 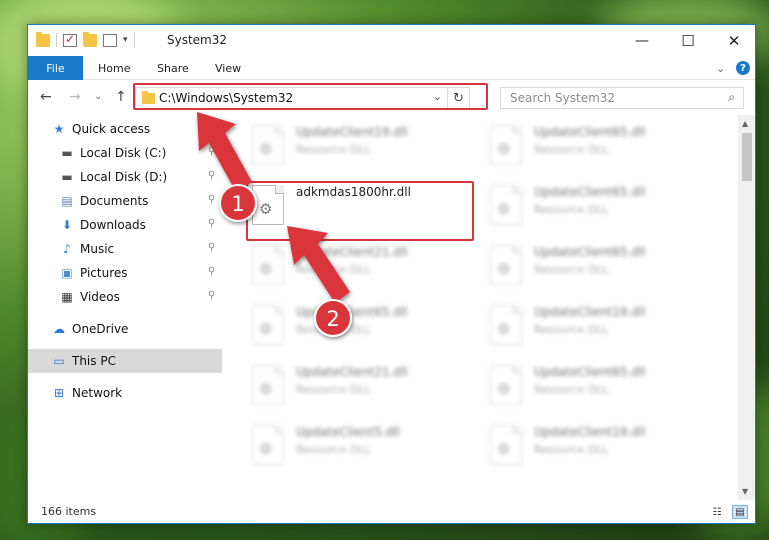 What do you see at coordinates (125, 249) in the screenshot?
I see `sidebar-item: ♪ Music ⚲` at bounding box center [125, 249].